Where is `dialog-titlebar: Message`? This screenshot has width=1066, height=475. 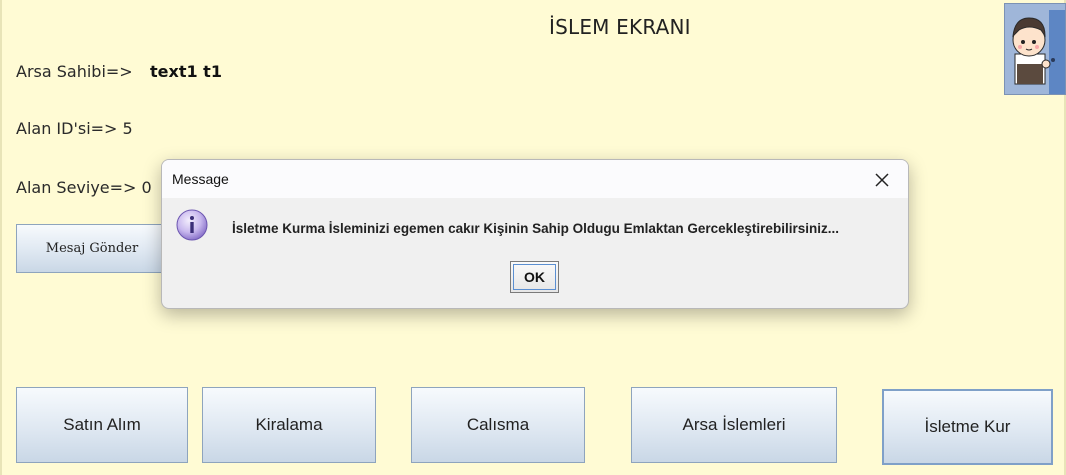 dialog-titlebar: Message is located at coordinates (535, 179).